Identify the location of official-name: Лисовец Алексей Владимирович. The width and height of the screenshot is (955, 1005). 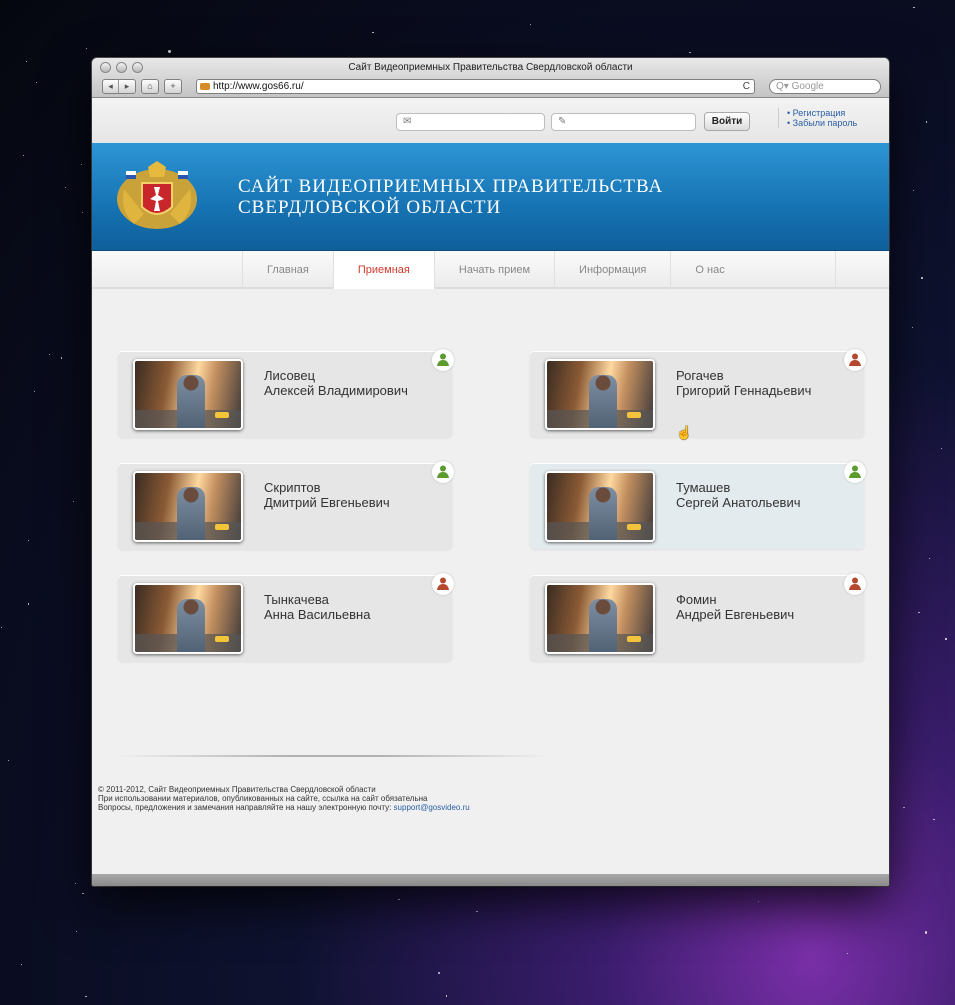
(336, 383).